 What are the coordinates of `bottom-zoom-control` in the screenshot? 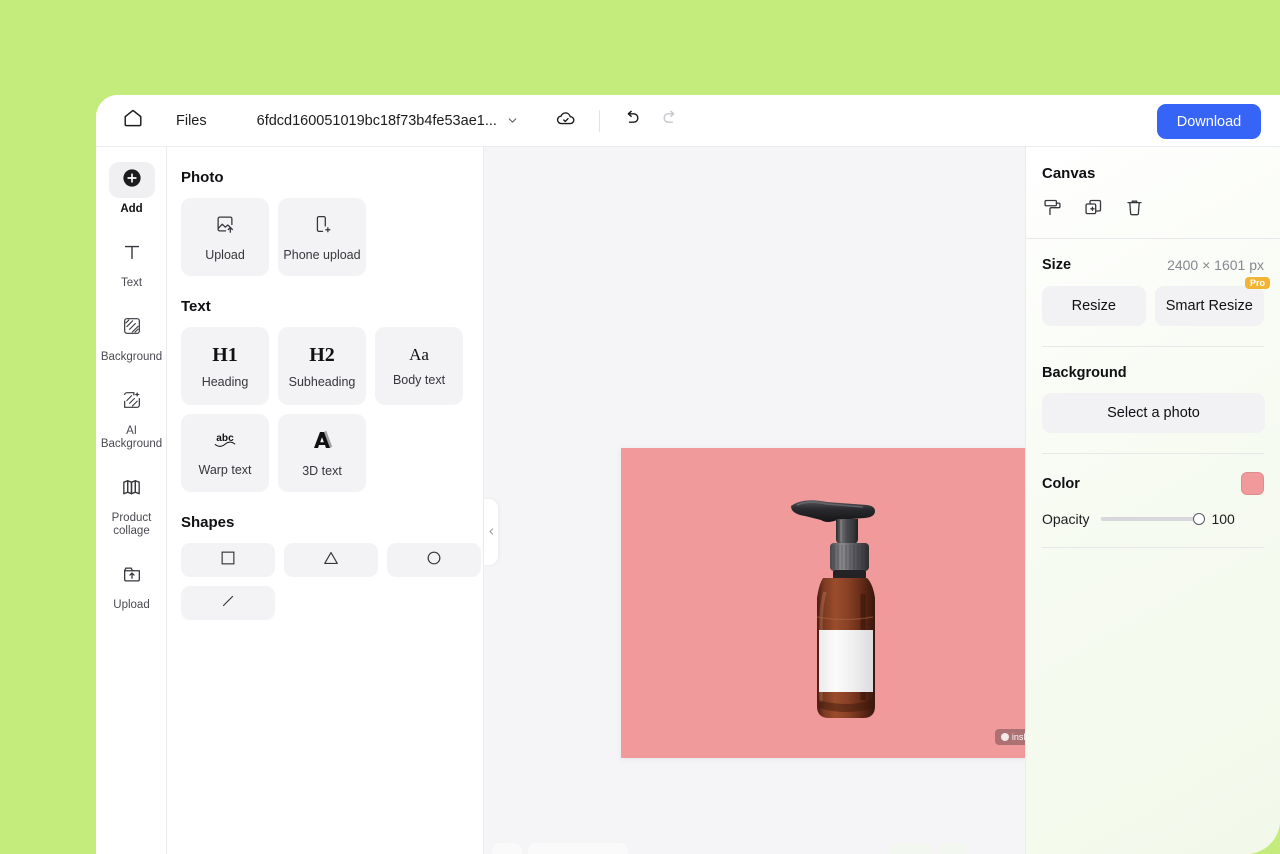 It's located at (578, 848).